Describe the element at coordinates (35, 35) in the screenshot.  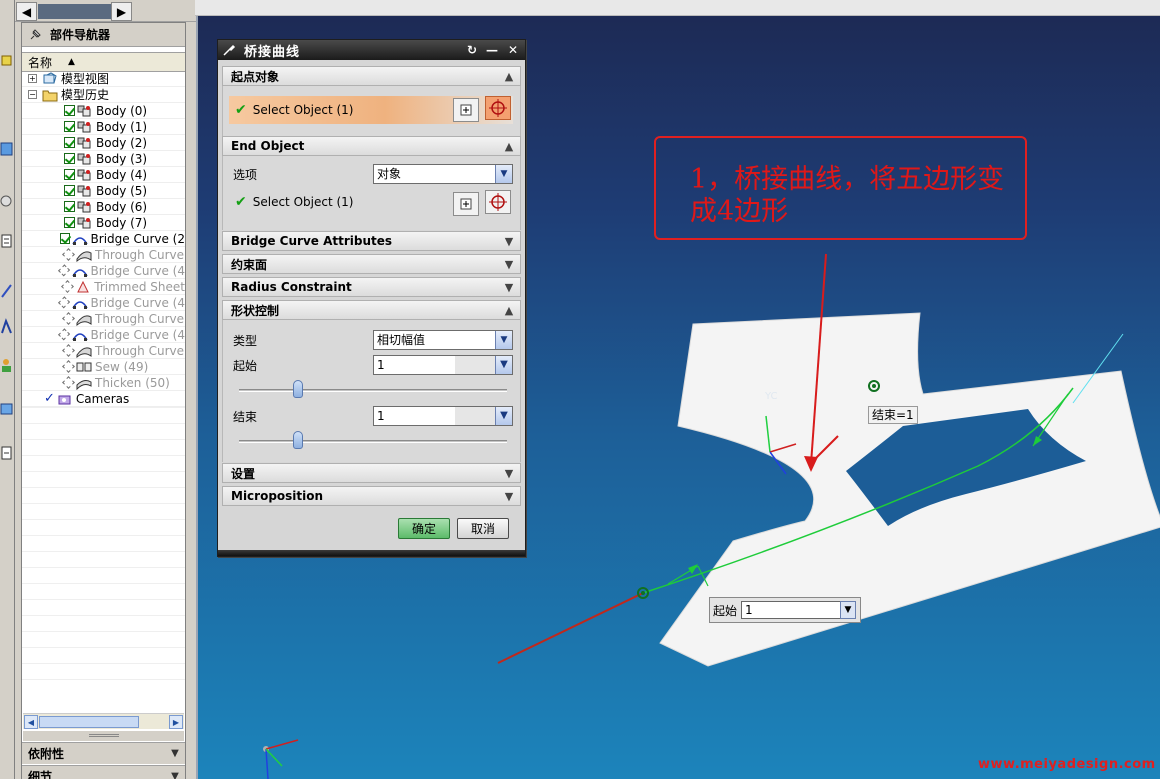
I see `pin-icon` at that location.